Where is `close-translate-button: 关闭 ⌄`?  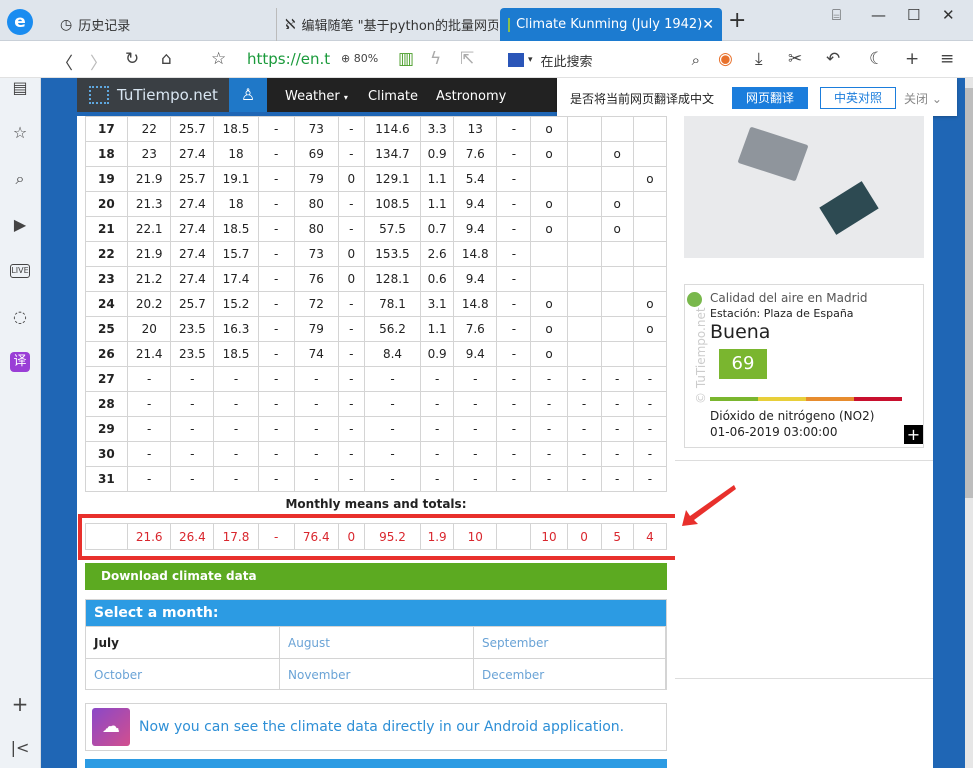 close-translate-button: 关闭 ⌄ is located at coordinates (923, 98).